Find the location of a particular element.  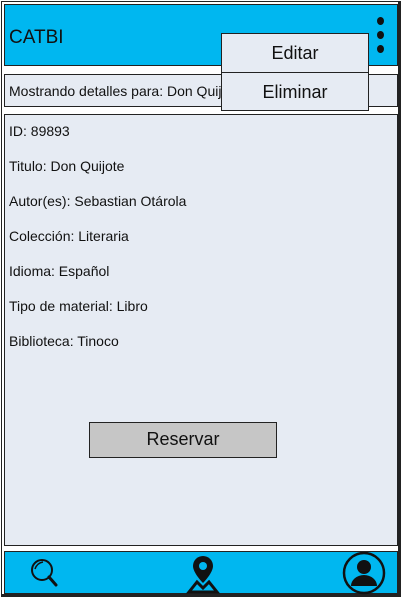

field-authors: Autor(es): Sebastian Otárola is located at coordinates (98, 201).